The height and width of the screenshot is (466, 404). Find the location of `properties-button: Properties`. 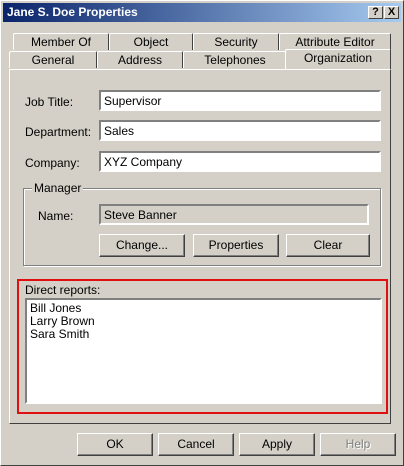

properties-button: Properties is located at coordinates (236, 245).